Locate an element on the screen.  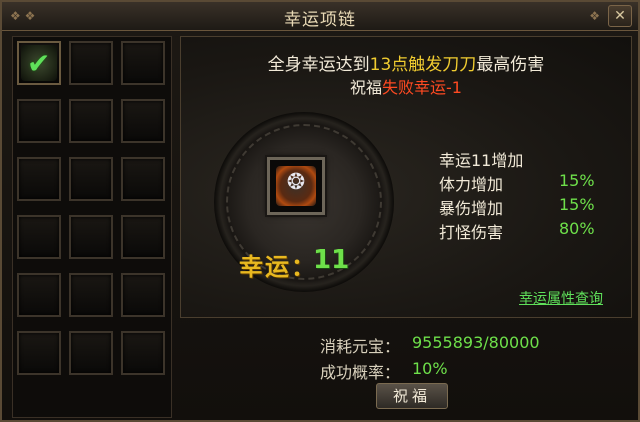
bless-description: 祝福失败幸运-1 is located at coordinates (406, 86).